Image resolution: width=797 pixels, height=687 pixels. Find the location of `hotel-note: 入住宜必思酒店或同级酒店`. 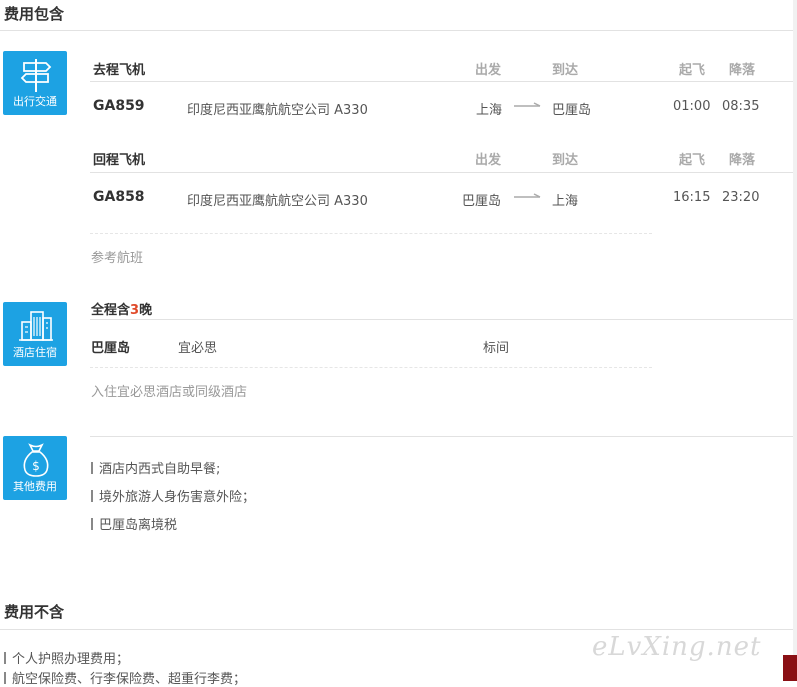

hotel-note: 入住宜必思酒店或同级酒店 is located at coordinates (169, 392).